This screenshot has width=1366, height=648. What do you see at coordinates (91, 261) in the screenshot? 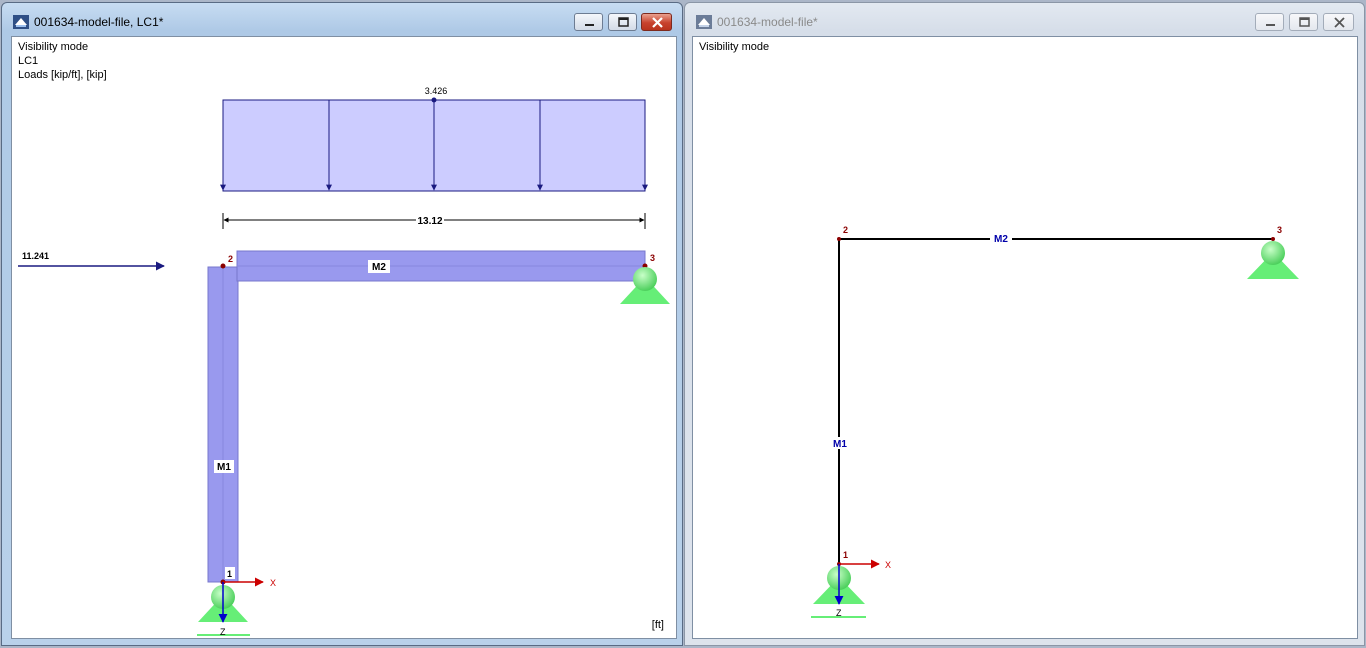
I see `horizontal-point-load: 11.241` at bounding box center [91, 261].